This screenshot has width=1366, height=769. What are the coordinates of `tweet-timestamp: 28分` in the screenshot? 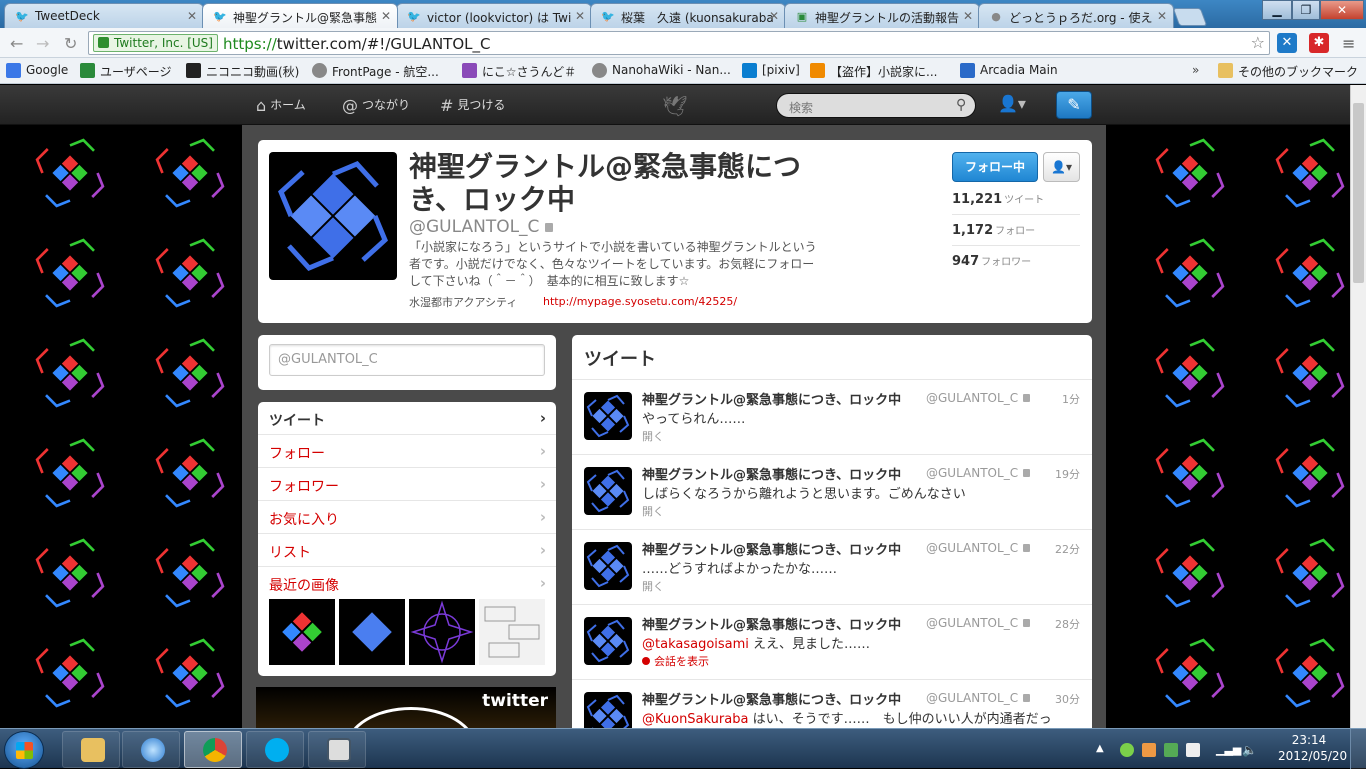 It's located at (1067, 624).